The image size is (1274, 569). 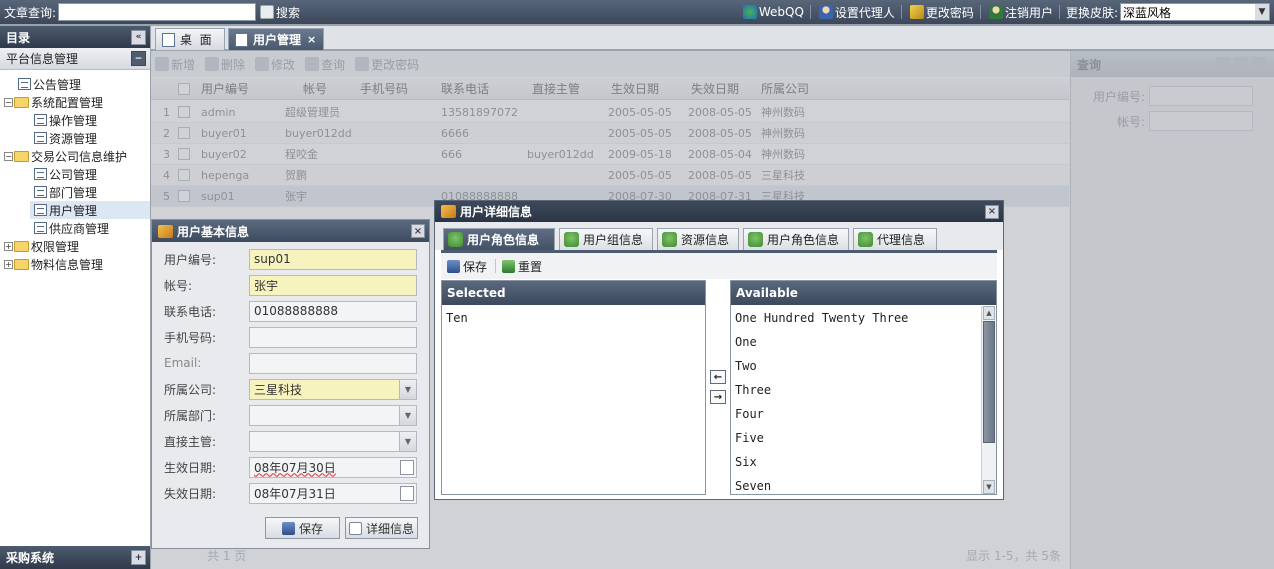 I want to click on list-item: One Hundred Twenty Three, so click(x=821, y=318).